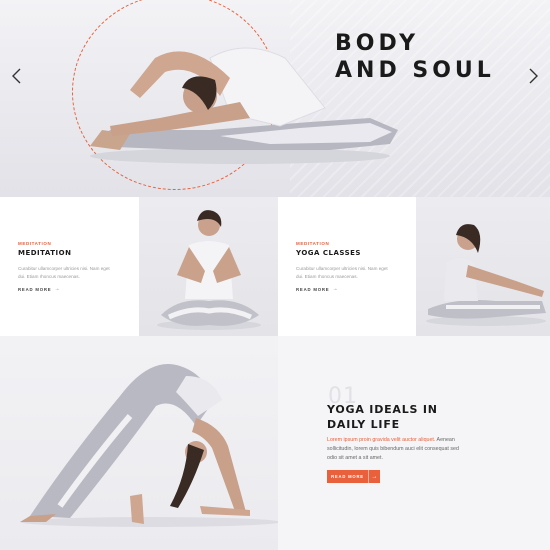 The image size is (550, 550). I want to click on backbend-pose-image, so click(149, 445).